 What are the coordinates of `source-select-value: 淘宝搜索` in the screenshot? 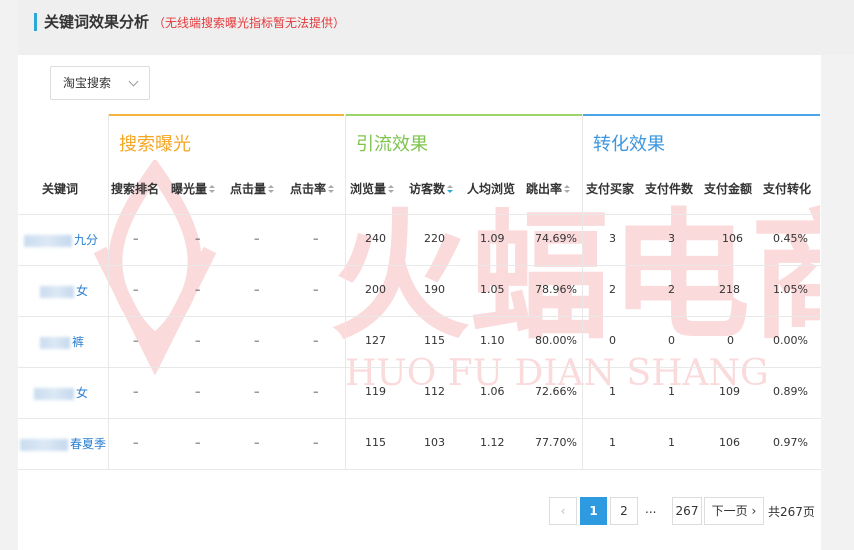 It's located at (87, 83).